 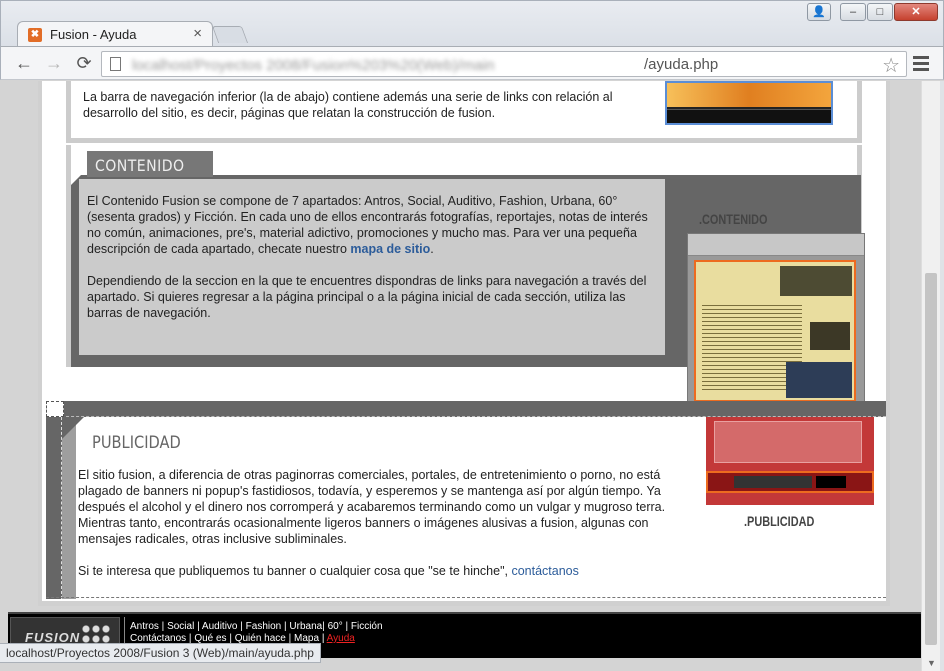 What do you see at coordinates (733, 219) in the screenshot?
I see `contenido-callout-label: .CONTENIDO` at bounding box center [733, 219].